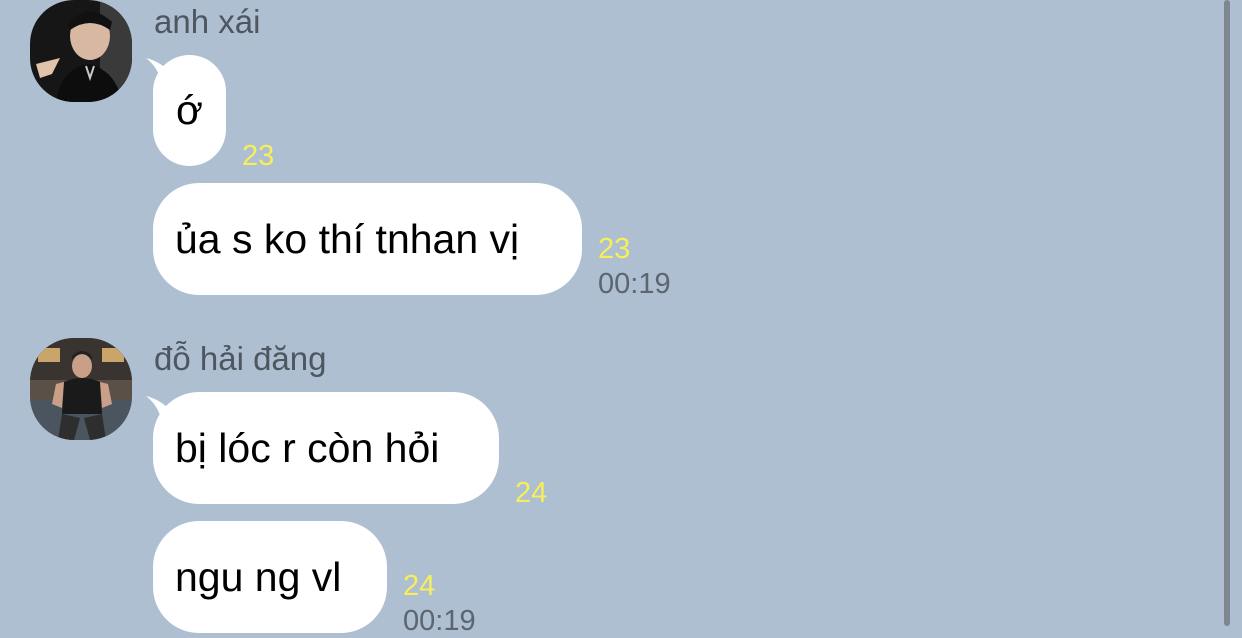 The image size is (1242, 638). I want to click on message-bubble: ngu ng vl, so click(270, 577).